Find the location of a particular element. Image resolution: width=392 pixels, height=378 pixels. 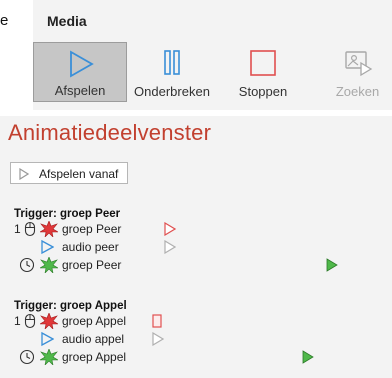

pane-title: Animatiedeelvenster is located at coordinates (110, 132).